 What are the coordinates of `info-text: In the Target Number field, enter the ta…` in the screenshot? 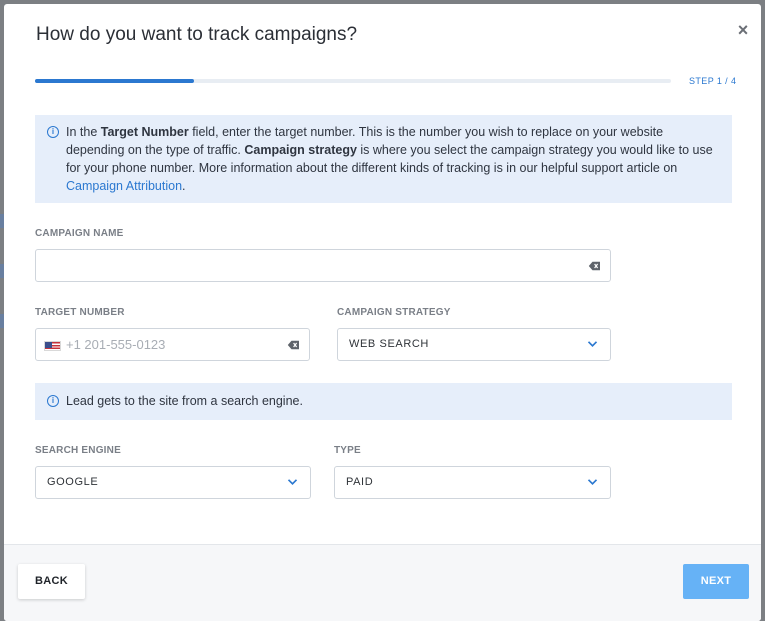 It's located at (389, 159).